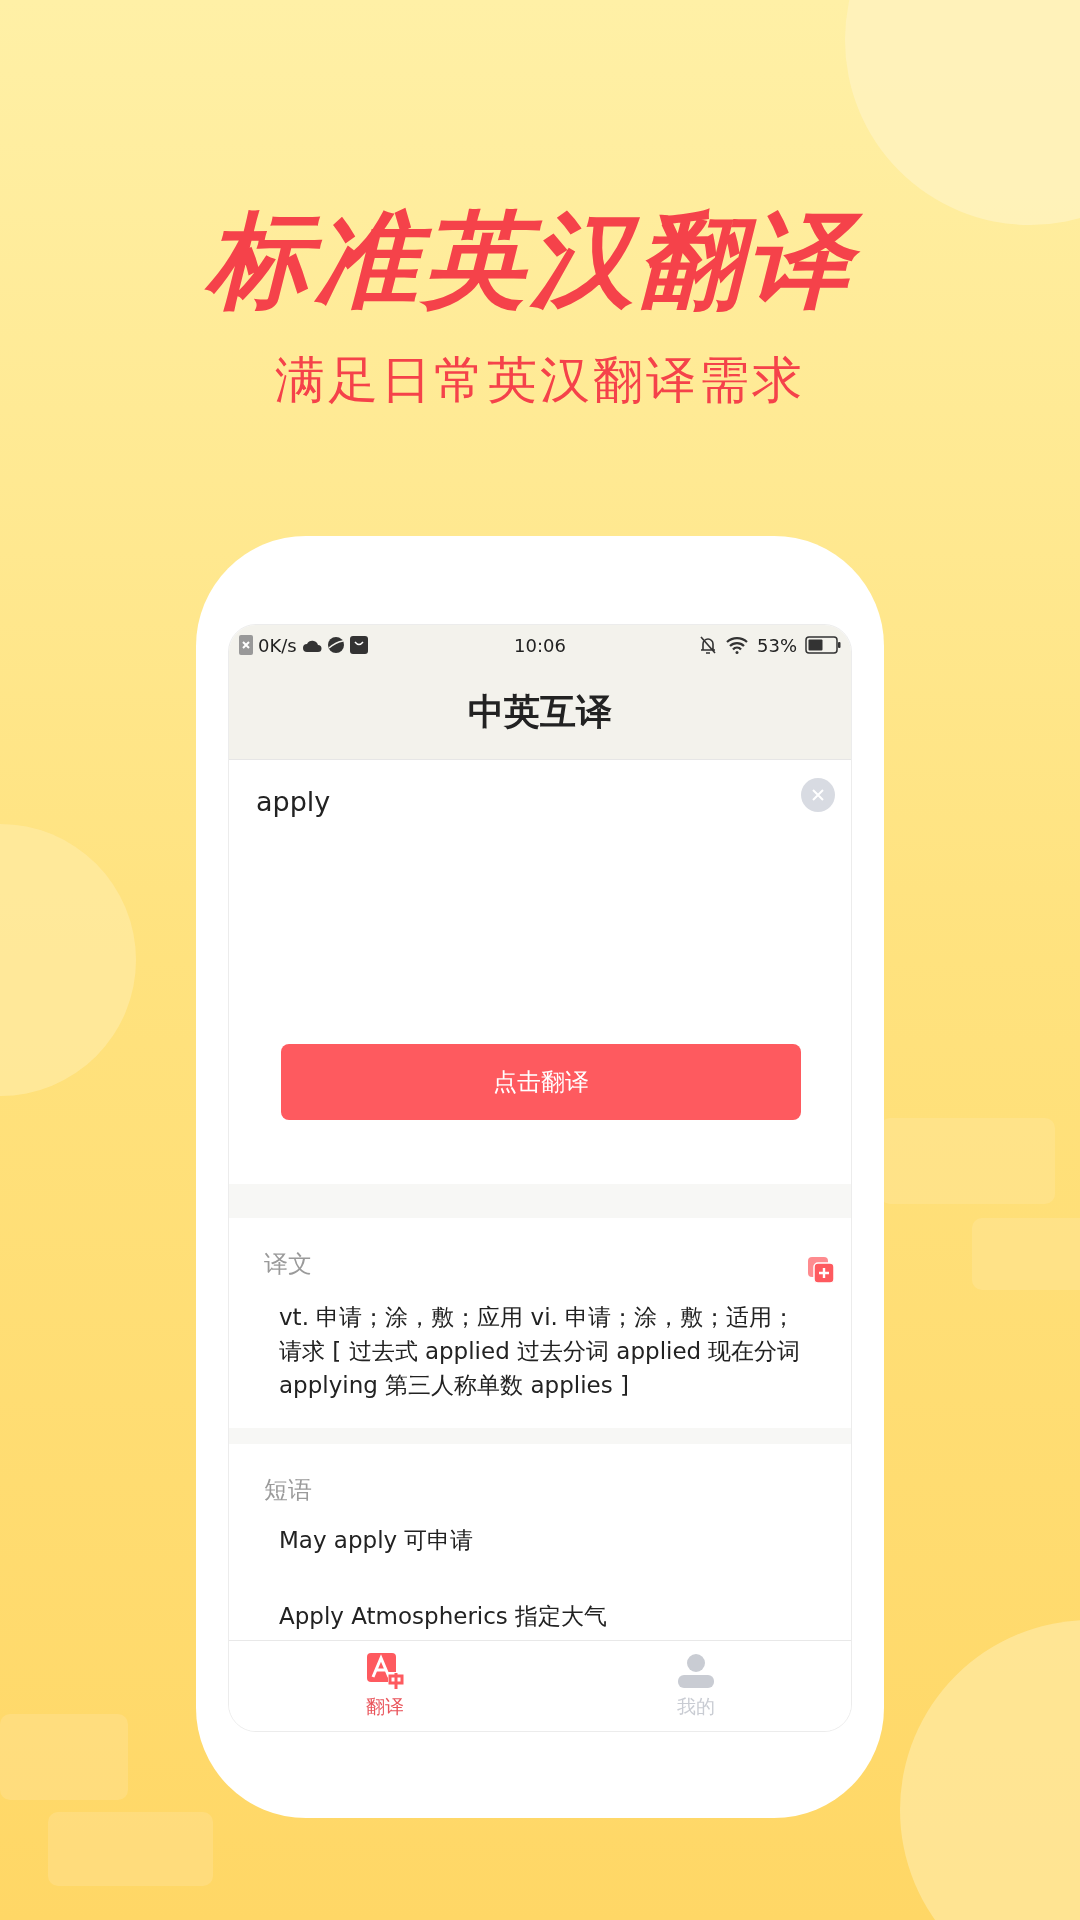 The image size is (1080, 1920). What do you see at coordinates (708, 645) in the screenshot?
I see `bell-off-icon` at bounding box center [708, 645].